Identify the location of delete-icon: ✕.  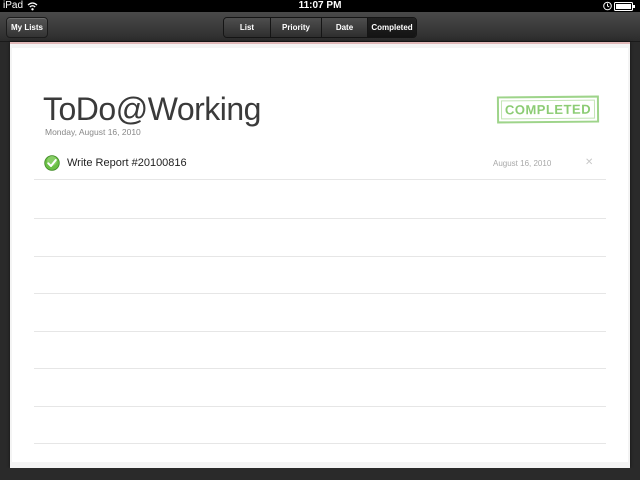
(589, 162).